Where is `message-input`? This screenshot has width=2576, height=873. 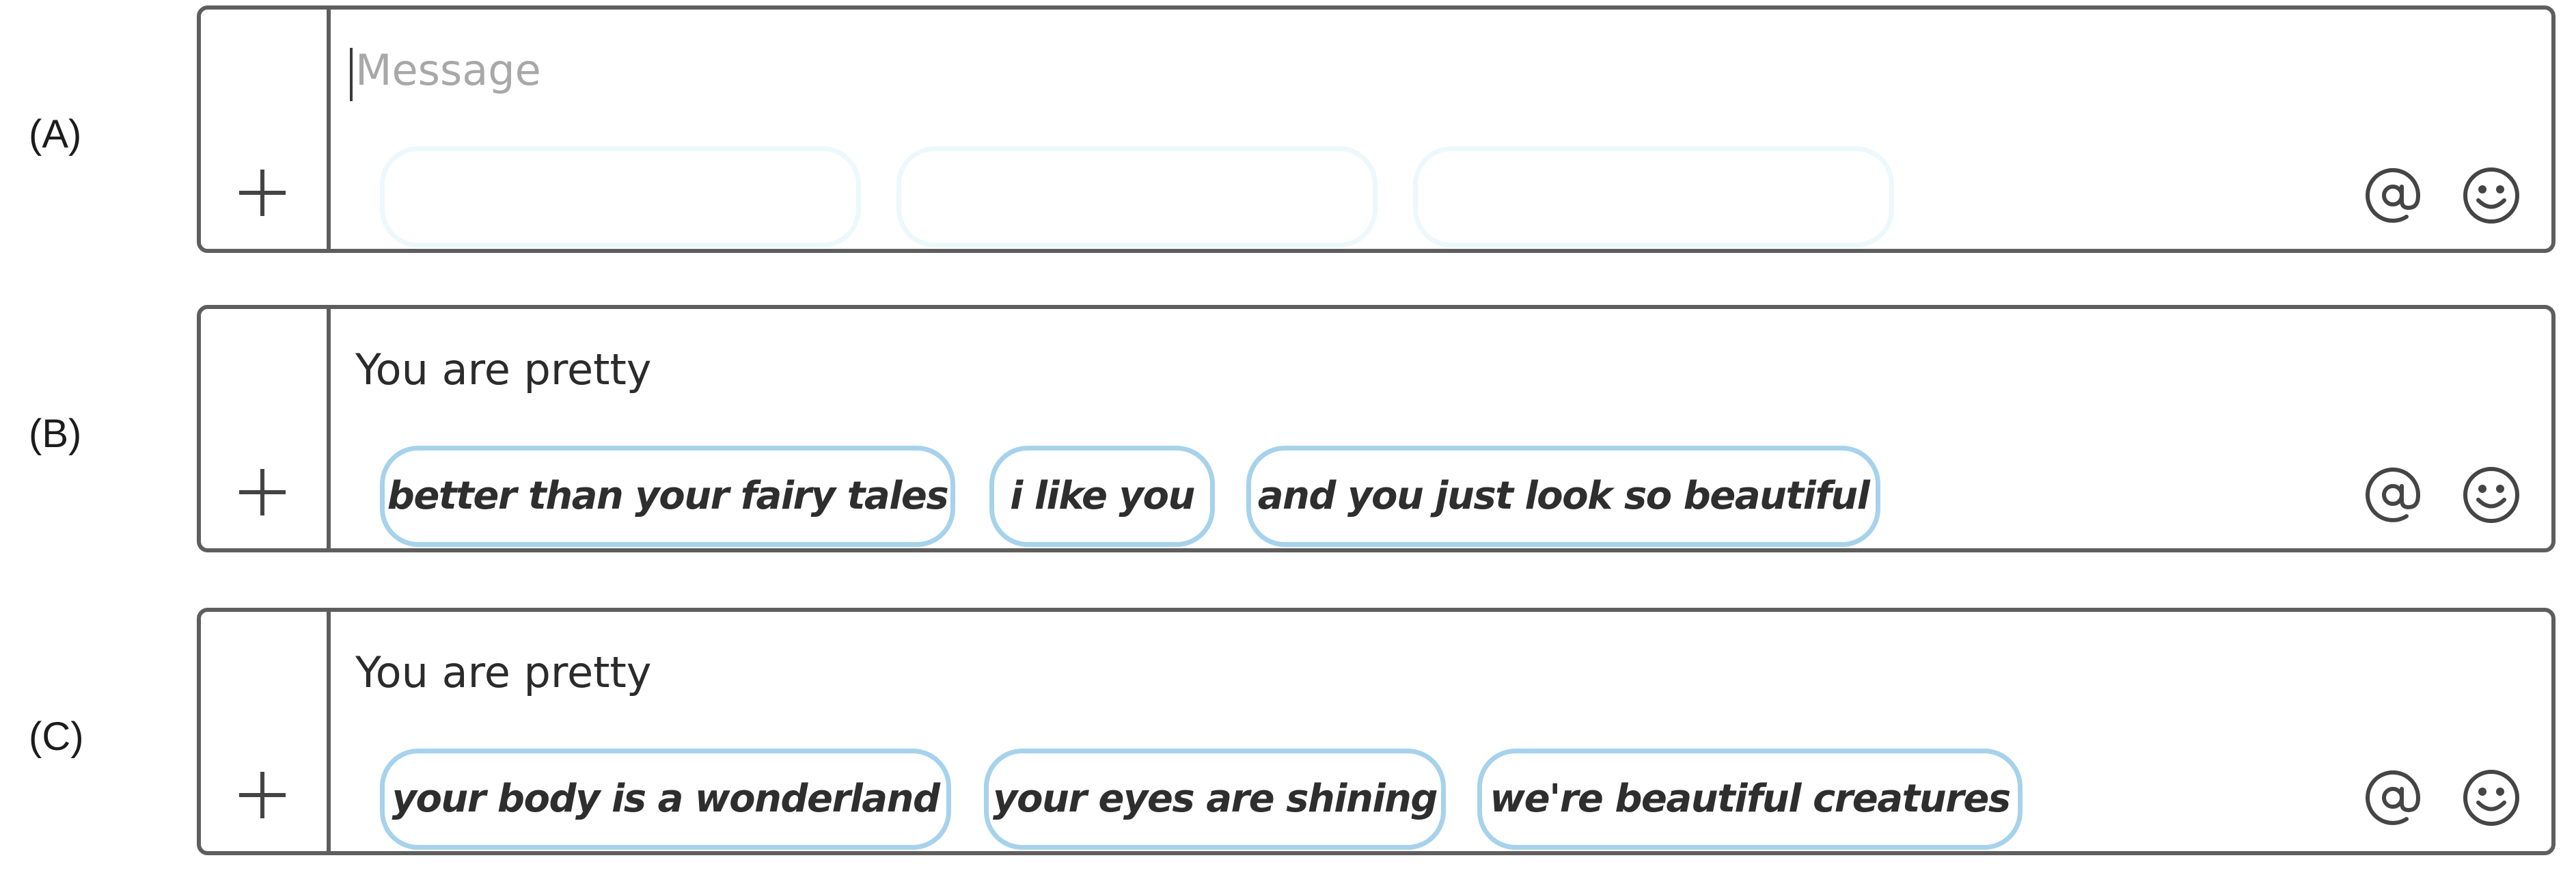 message-input is located at coordinates (833, 69).